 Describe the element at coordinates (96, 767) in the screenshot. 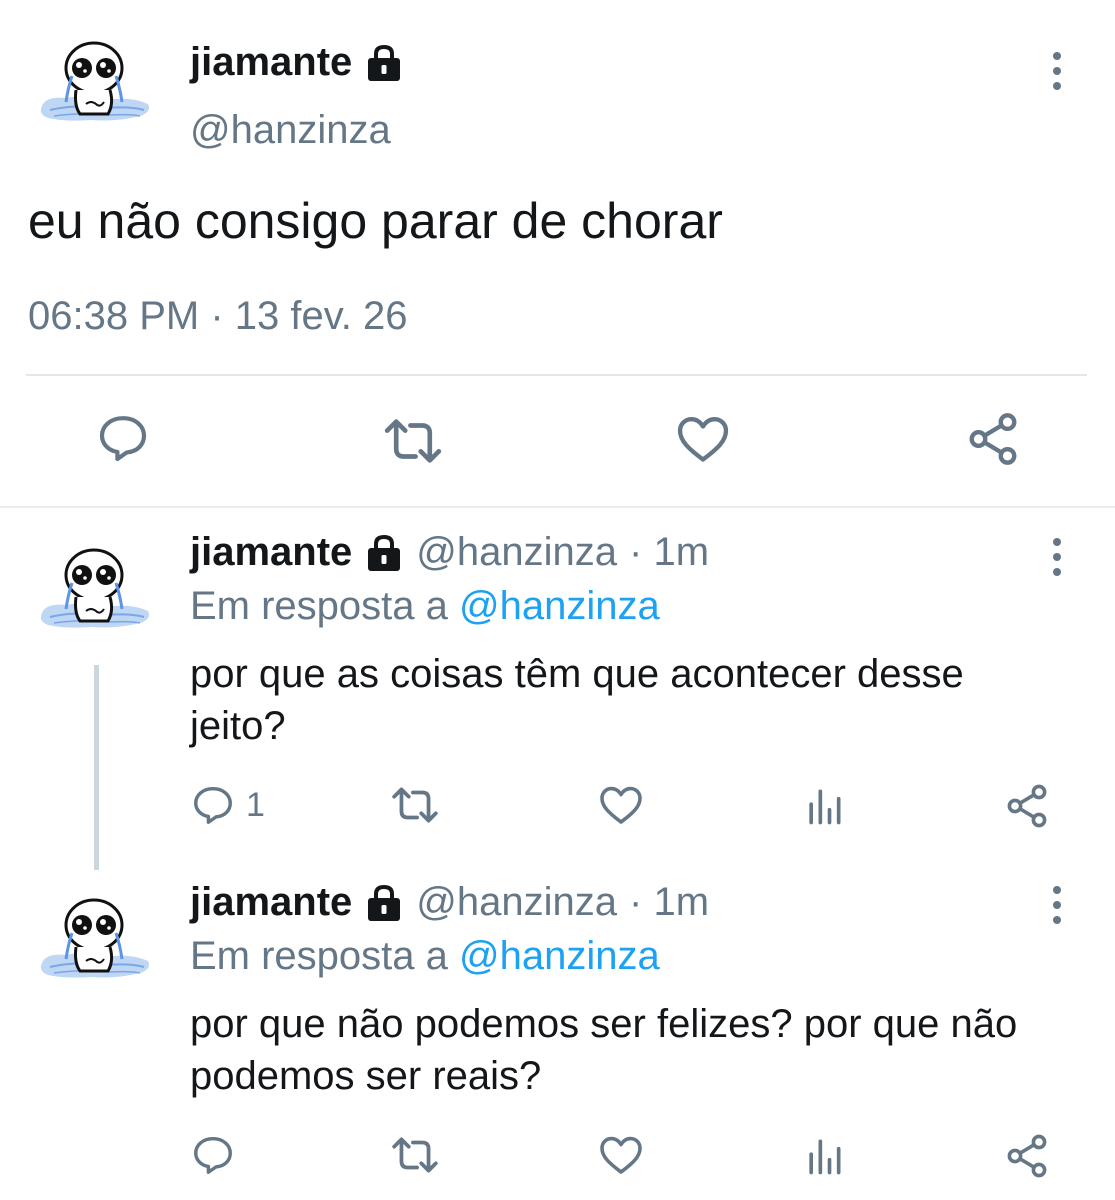

I see `thread-line` at that location.